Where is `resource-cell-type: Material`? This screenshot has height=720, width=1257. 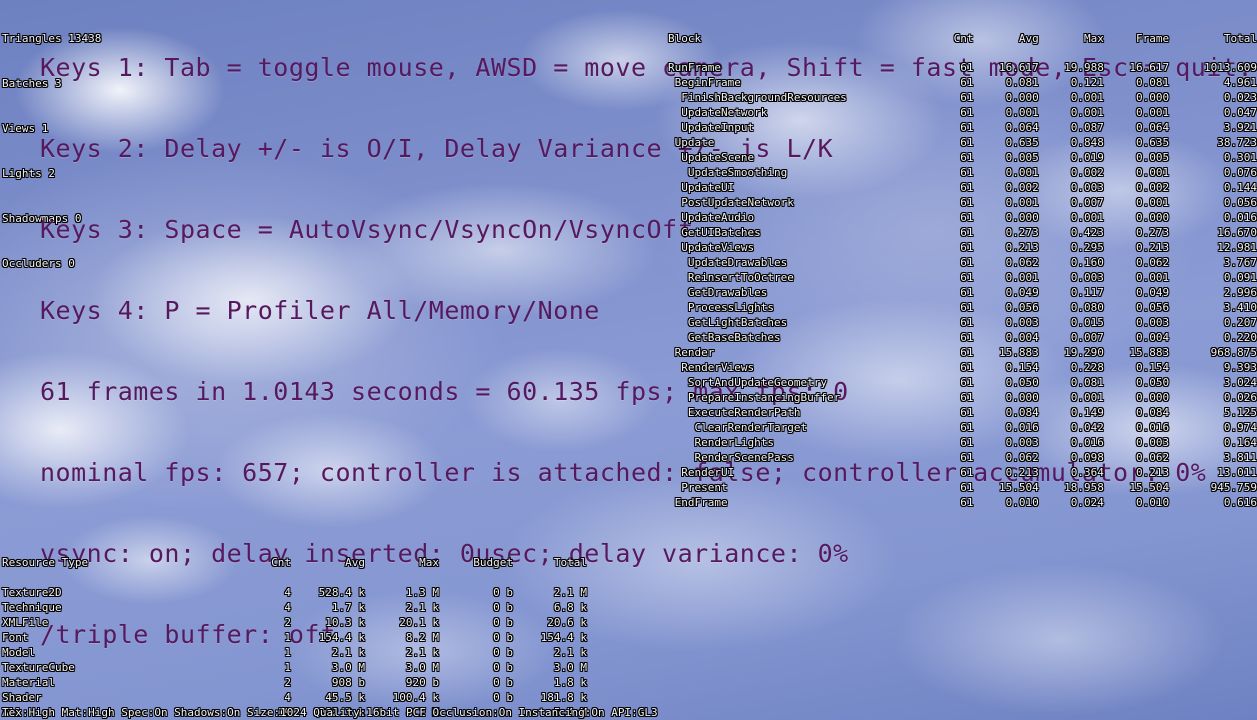 resource-cell-type: Material is located at coordinates (28, 682).